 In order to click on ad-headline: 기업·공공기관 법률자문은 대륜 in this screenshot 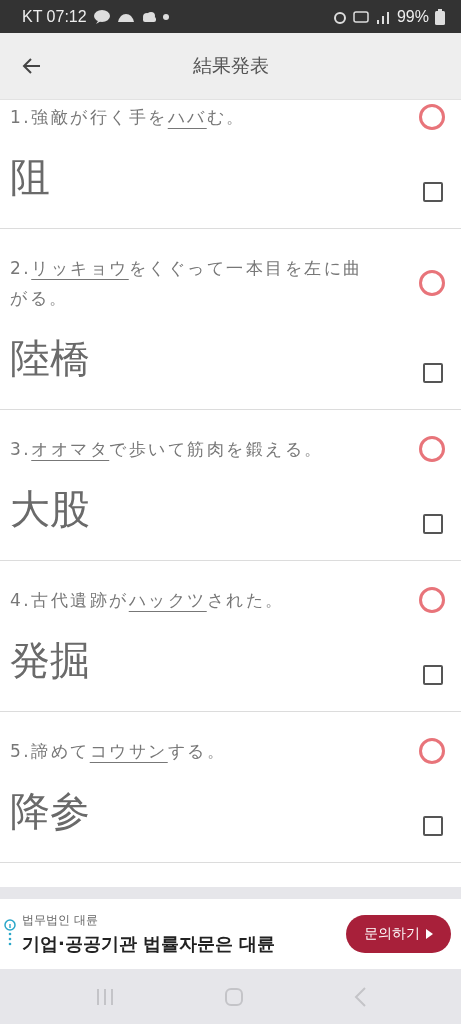, I will do `click(149, 944)`.